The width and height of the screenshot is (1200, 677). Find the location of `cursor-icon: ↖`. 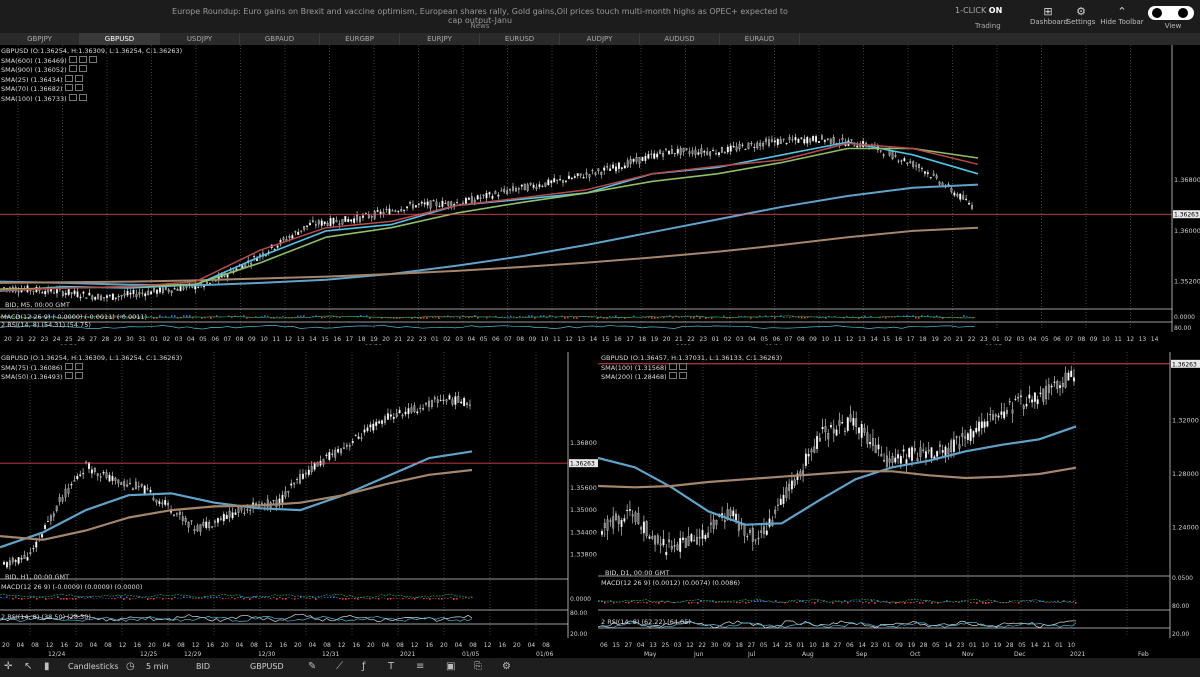

cursor-icon: ↖ is located at coordinates (28, 666).